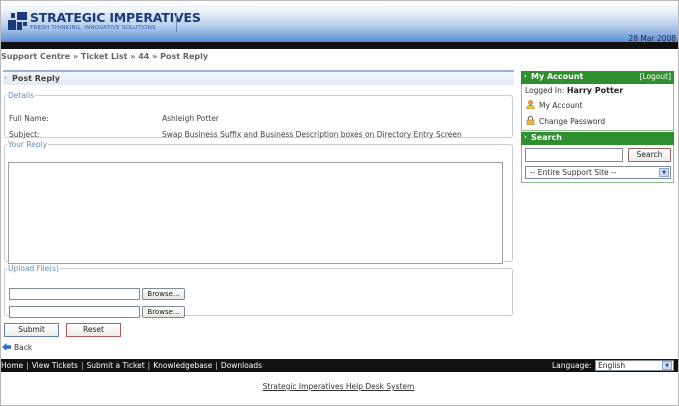  What do you see at coordinates (339, 45) in the screenshot?
I see `header-bottom-bar` at bounding box center [339, 45].